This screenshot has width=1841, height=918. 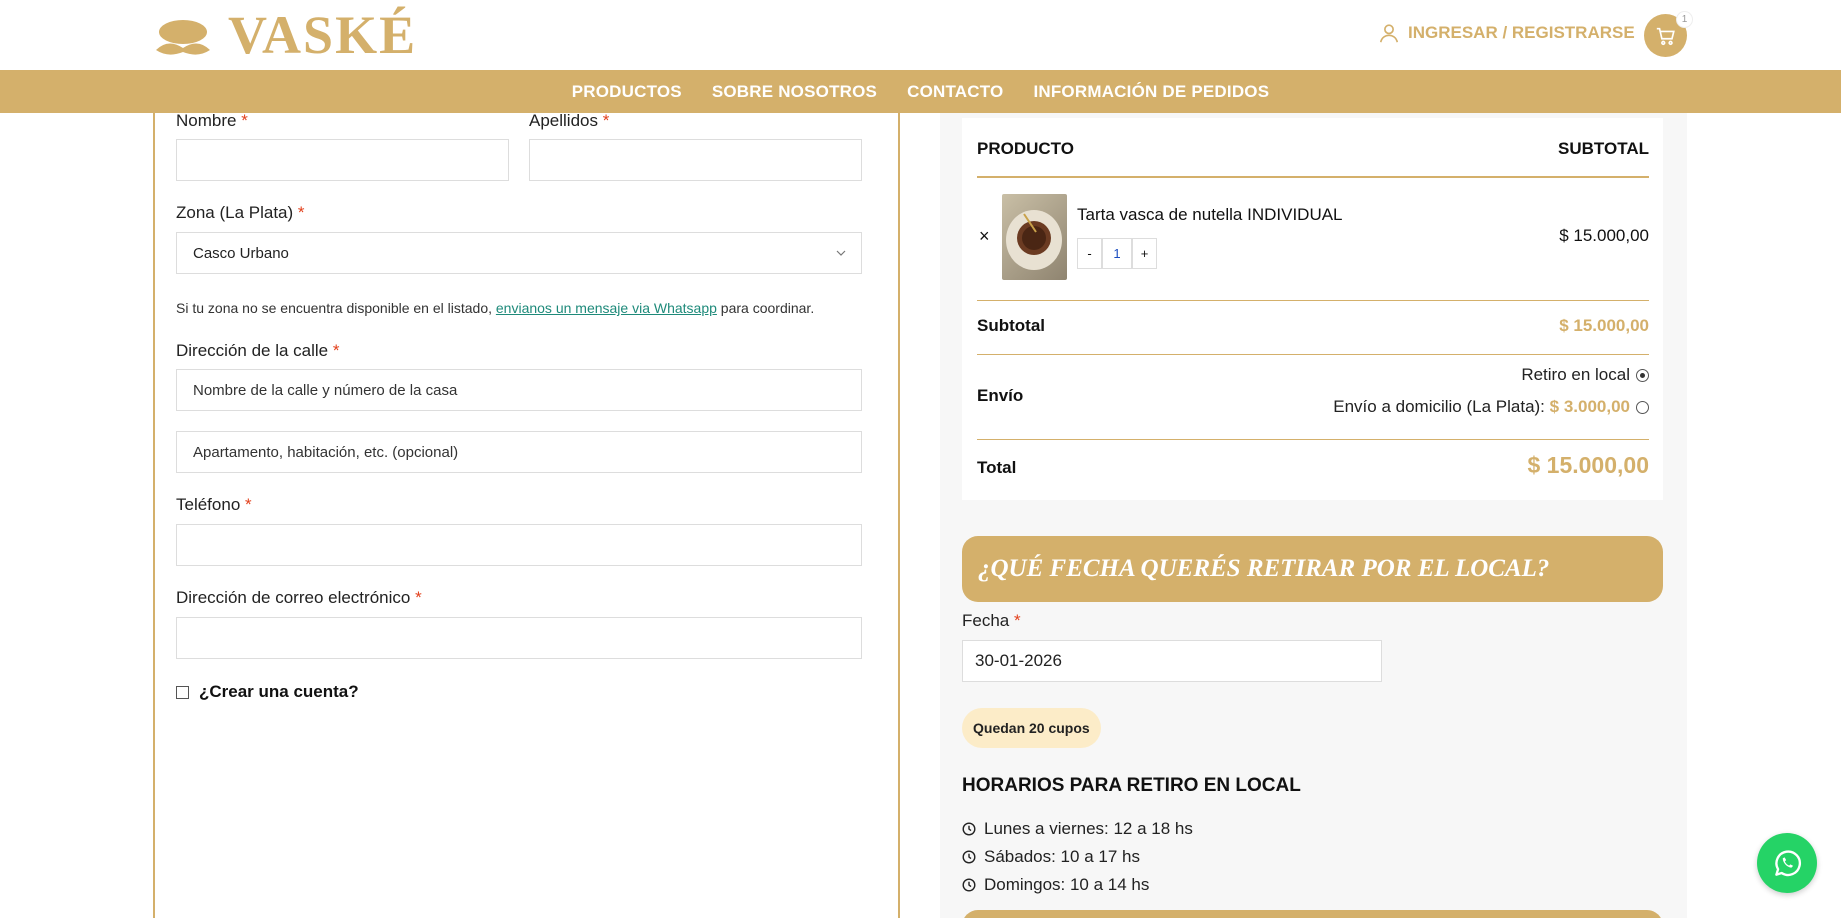 I want to click on zona-selected-value: Casco Urbano, so click(x=241, y=253).